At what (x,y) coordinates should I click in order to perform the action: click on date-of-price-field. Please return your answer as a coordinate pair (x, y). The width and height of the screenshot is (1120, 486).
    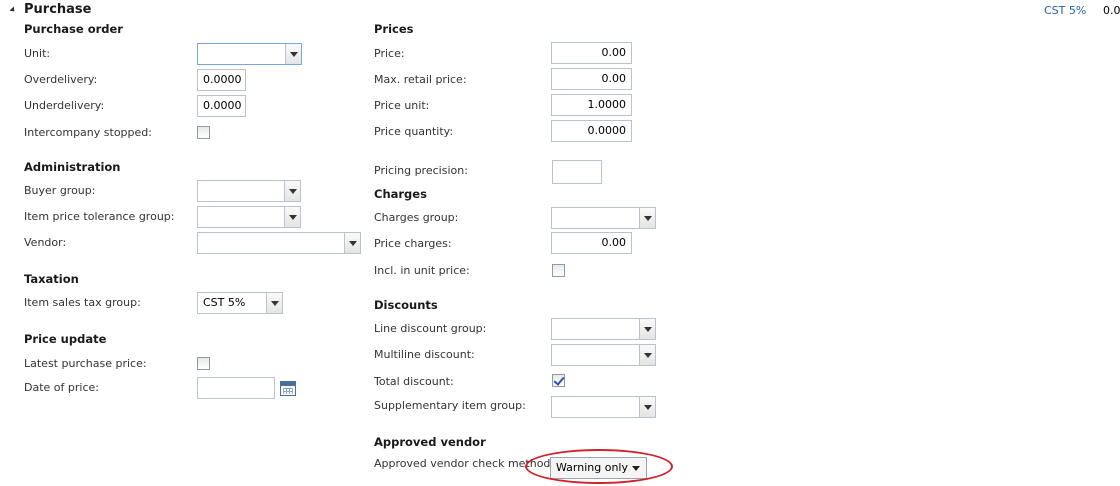
    Looking at the image, I should click on (236, 388).